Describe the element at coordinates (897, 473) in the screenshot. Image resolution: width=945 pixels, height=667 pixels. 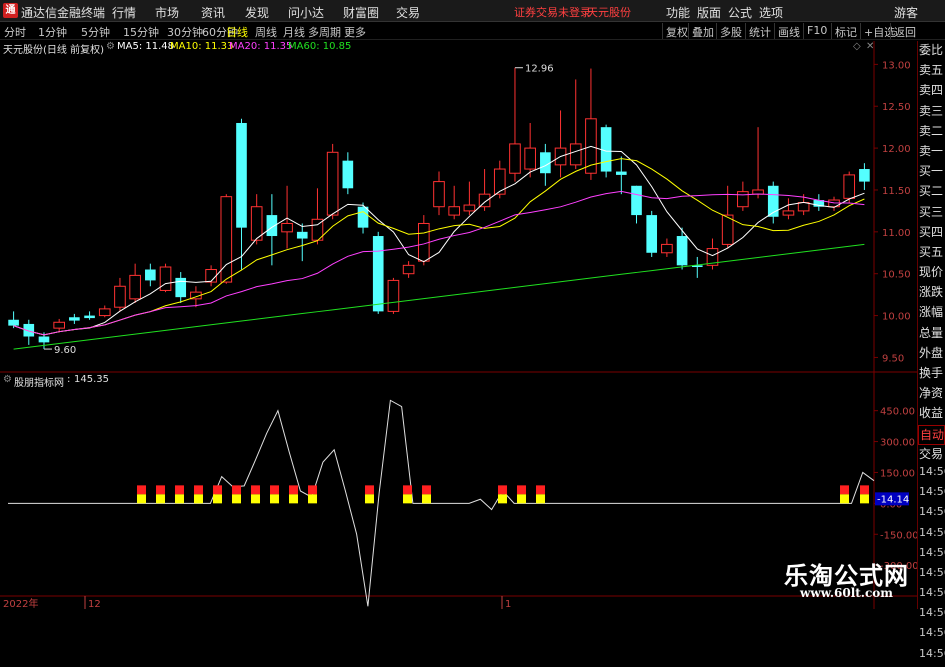
I see `ind-y-tick-label: 150.00` at that location.